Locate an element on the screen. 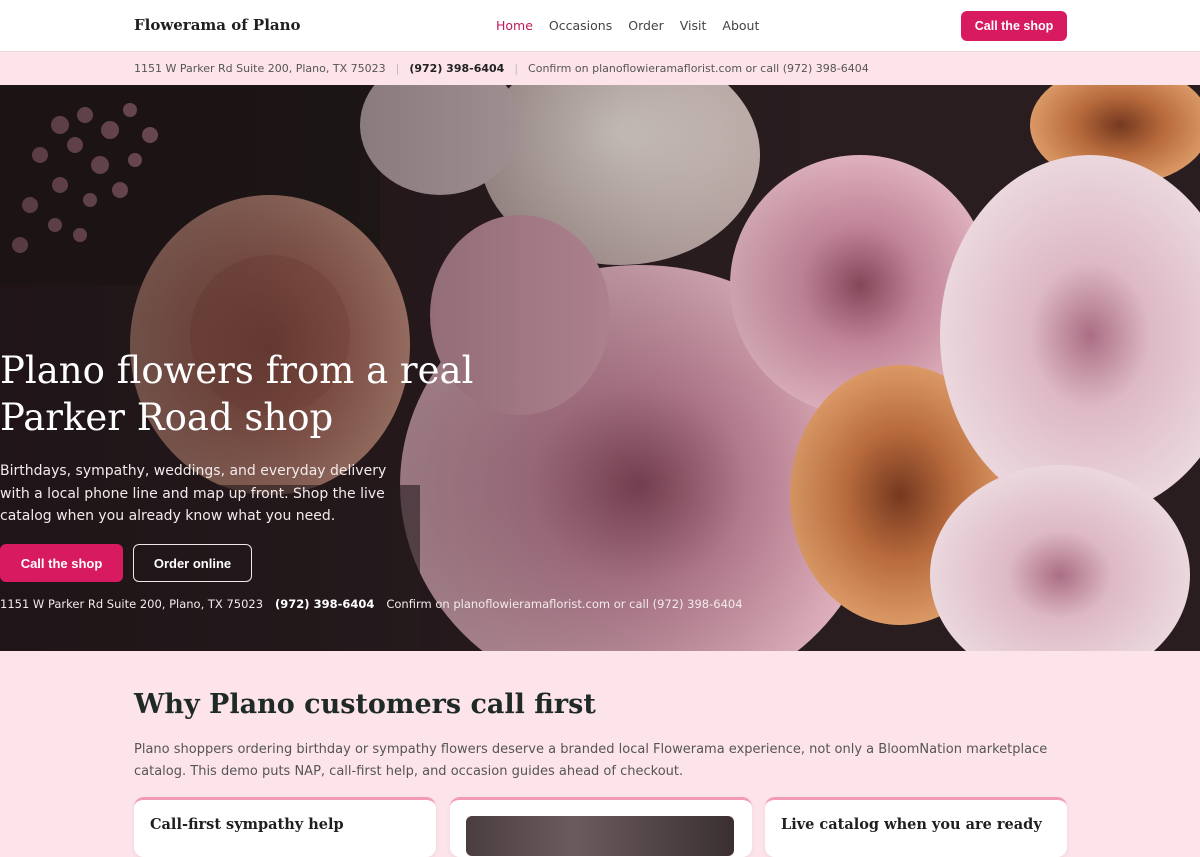 Image resolution: width=1200 pixels, height=857 pixels. hero-phone: (972) 398-6404 is located at coordinates (324, 604).